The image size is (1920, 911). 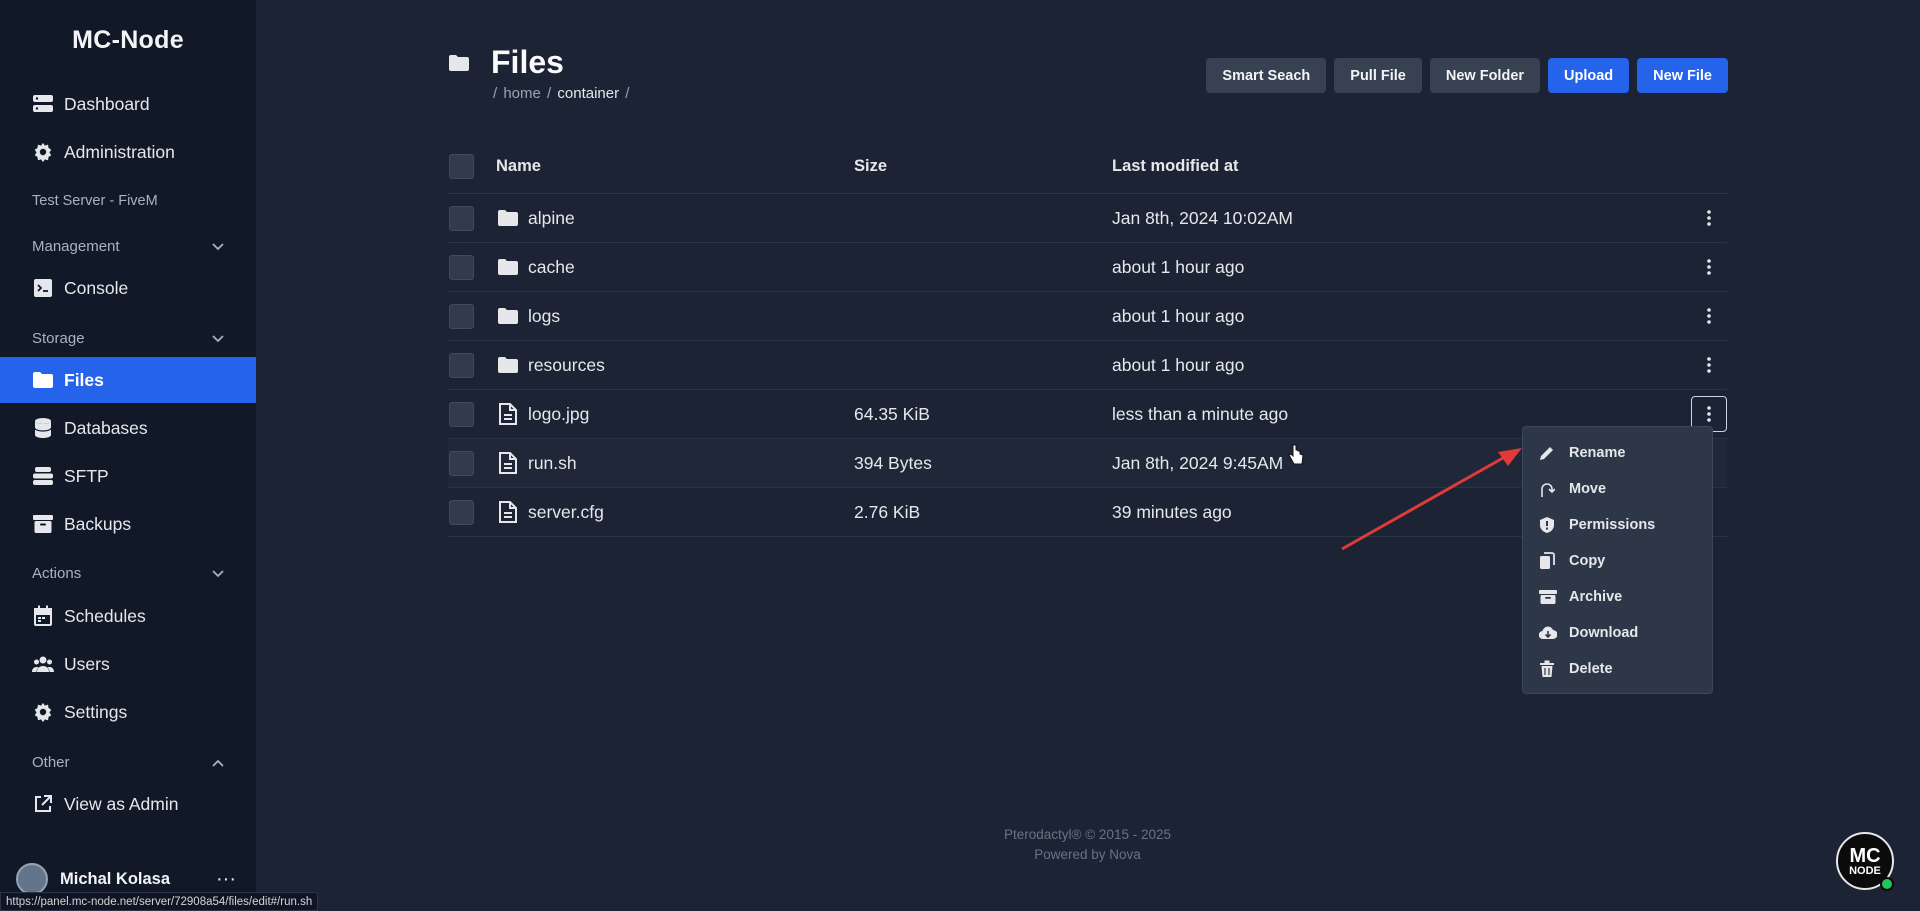 I want to click on pencil-icon, so click(x=1549, y=453).